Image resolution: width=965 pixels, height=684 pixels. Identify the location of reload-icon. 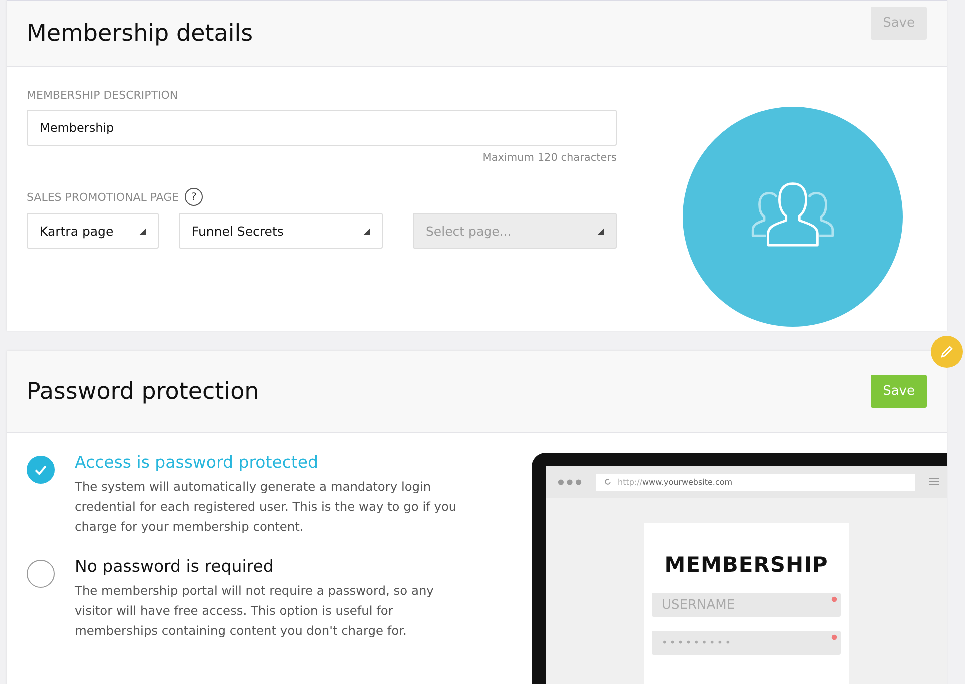
(608, 482).